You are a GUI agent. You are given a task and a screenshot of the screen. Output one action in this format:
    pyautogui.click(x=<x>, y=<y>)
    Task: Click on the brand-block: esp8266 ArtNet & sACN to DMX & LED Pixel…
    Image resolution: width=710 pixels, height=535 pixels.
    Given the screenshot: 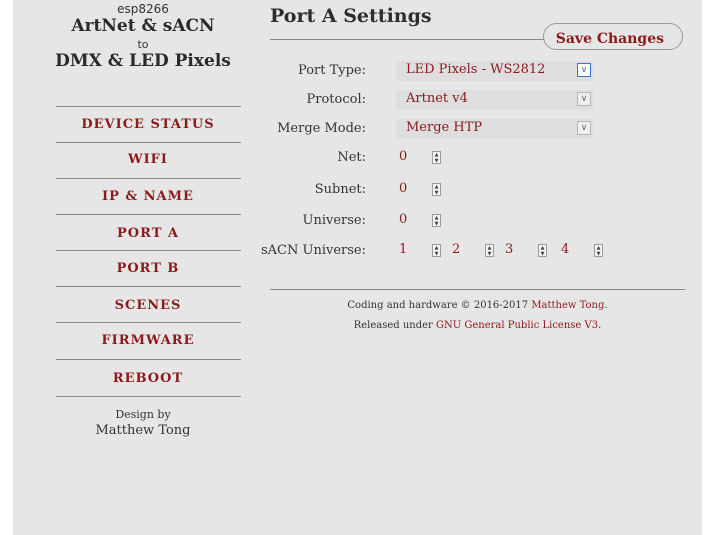 What is the action you would take?
    pyautogui.click(x=143, y=36)
    